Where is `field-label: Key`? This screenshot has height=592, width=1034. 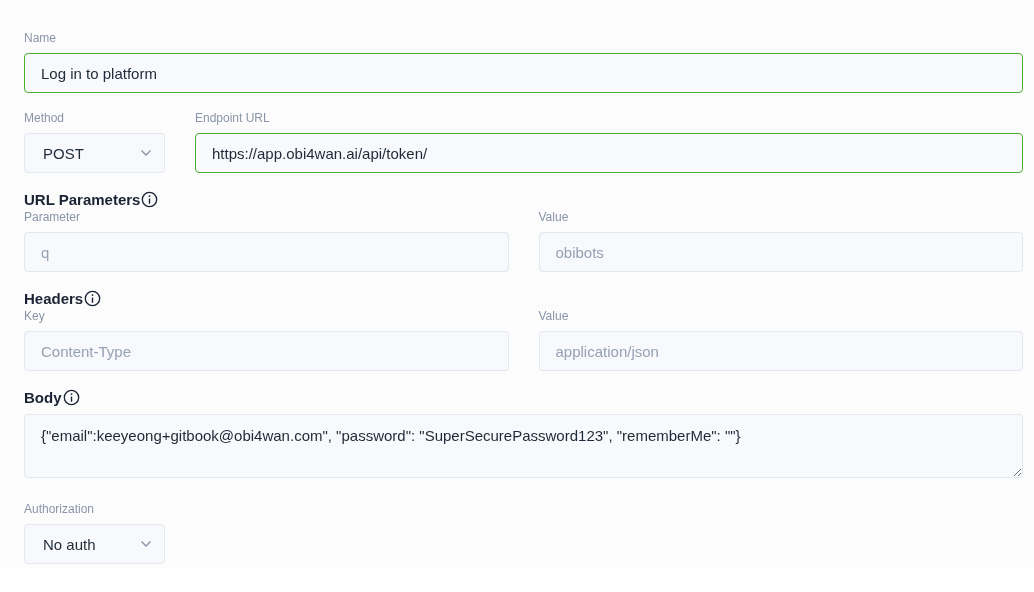 field-label: Key is located at coordinates (35, 316).